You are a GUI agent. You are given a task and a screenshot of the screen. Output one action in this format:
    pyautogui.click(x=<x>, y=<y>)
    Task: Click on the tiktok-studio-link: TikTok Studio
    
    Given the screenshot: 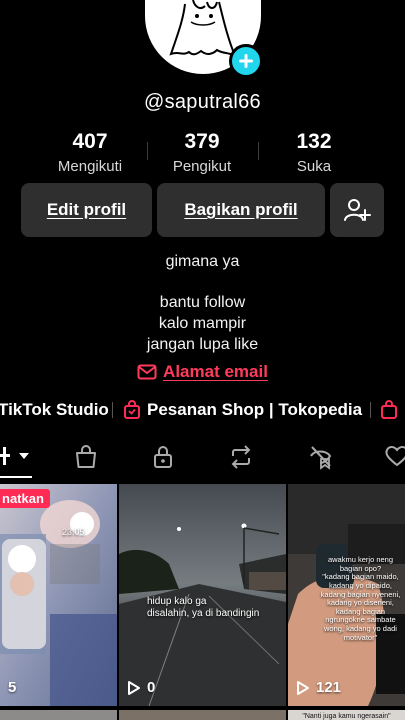 What is the action you would take?
    pyautogui.click(x=54, y=410)
    